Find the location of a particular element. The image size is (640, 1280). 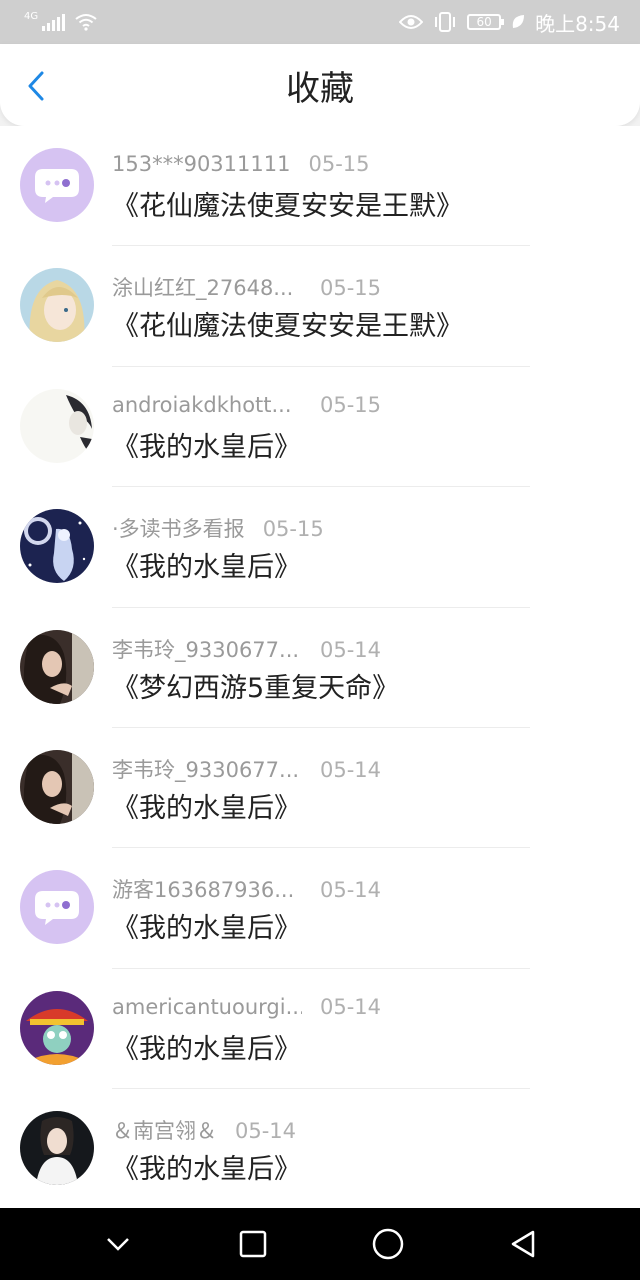

nickname: 153***90311111 is located at coordinates (201, 164).